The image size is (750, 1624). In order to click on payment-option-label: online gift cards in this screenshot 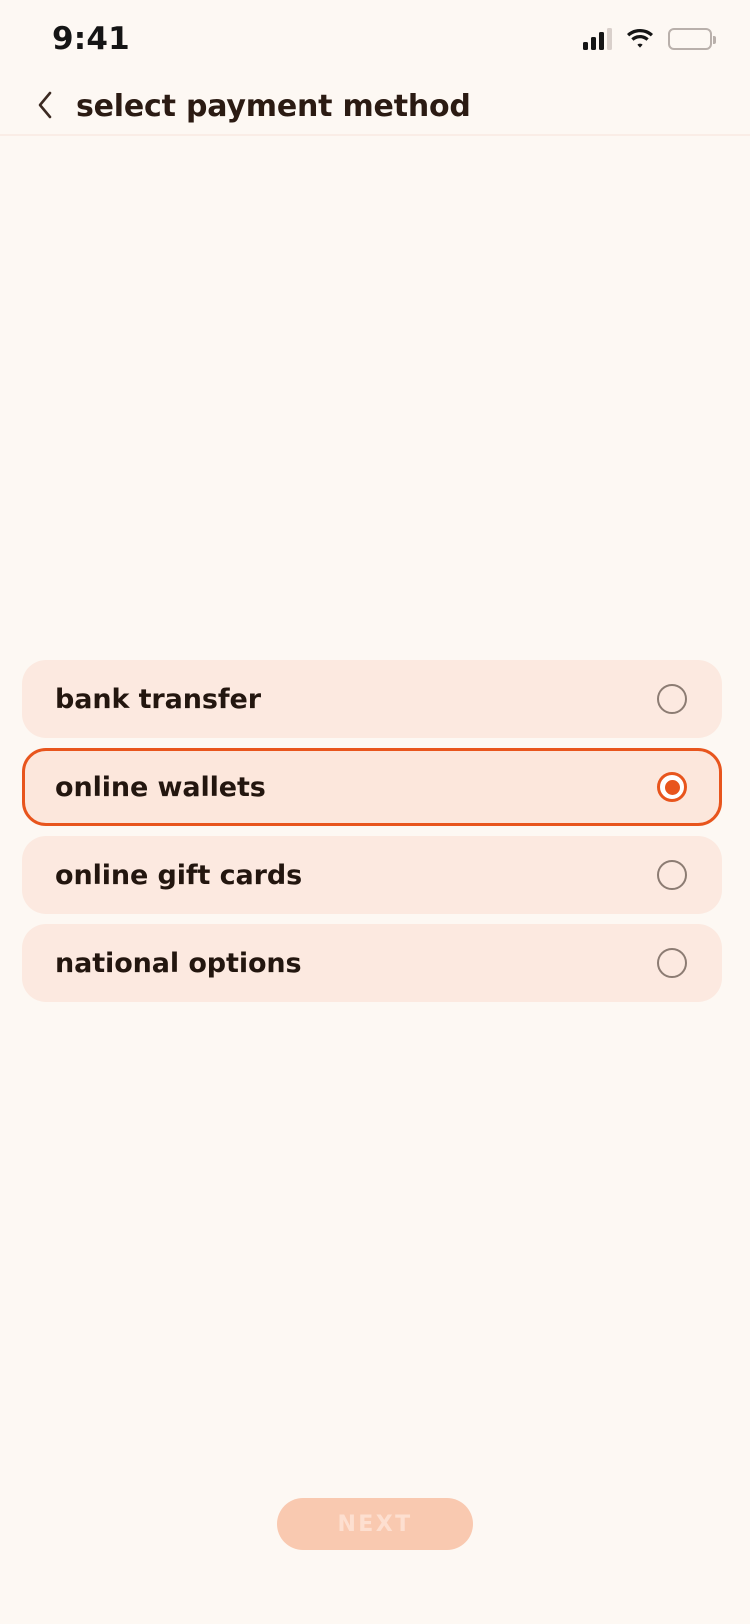, I will do `click(179, 875)`.